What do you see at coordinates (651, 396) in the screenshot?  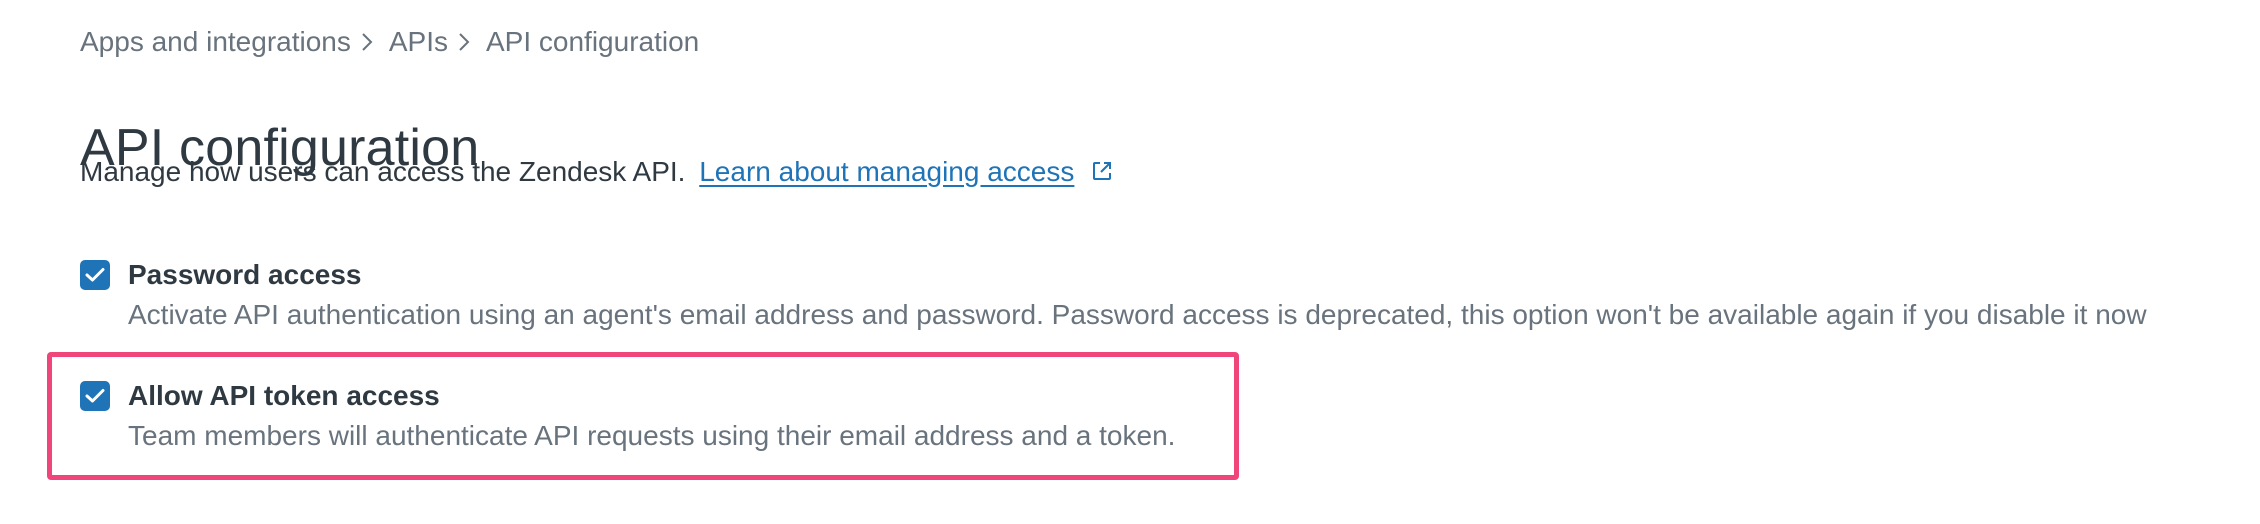 I see `api-token-access-label: Allow API token access` at bounding box center [651, 396].